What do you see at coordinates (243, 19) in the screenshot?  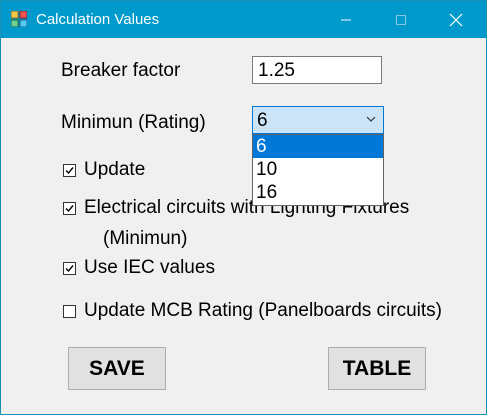 I see `title-bar: Calculation Values` at bounding box center [243, 19].